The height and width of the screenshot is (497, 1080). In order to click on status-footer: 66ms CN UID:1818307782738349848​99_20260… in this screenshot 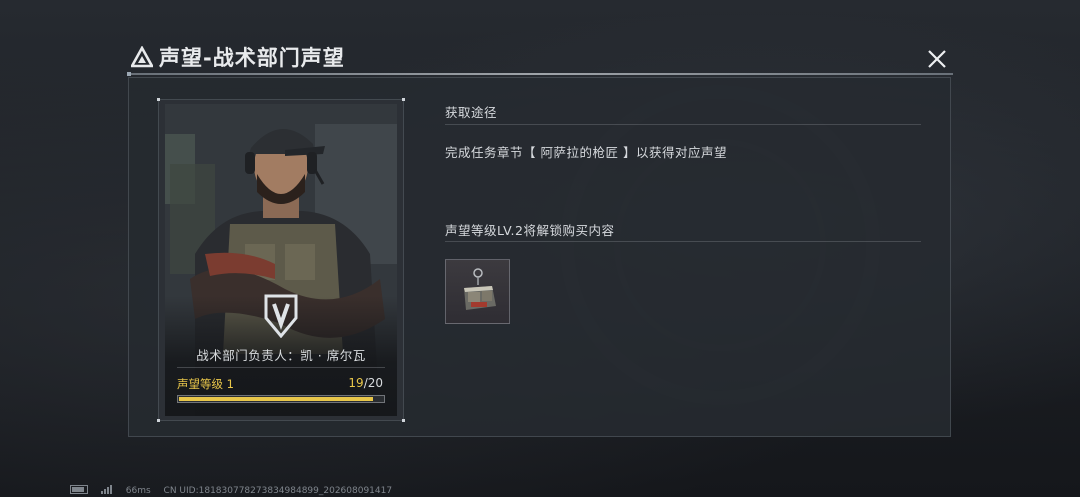, I will do `click(236, 491)`.